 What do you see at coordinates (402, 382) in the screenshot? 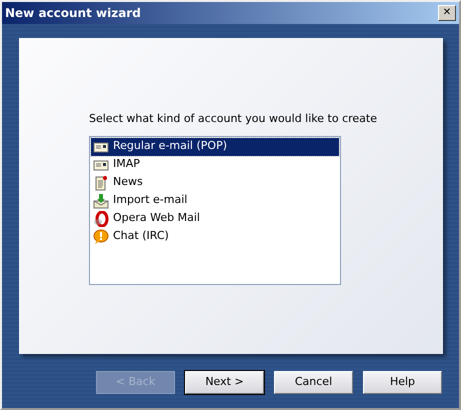
I see `dialog-button: Help` at bounding box center [402, 382].